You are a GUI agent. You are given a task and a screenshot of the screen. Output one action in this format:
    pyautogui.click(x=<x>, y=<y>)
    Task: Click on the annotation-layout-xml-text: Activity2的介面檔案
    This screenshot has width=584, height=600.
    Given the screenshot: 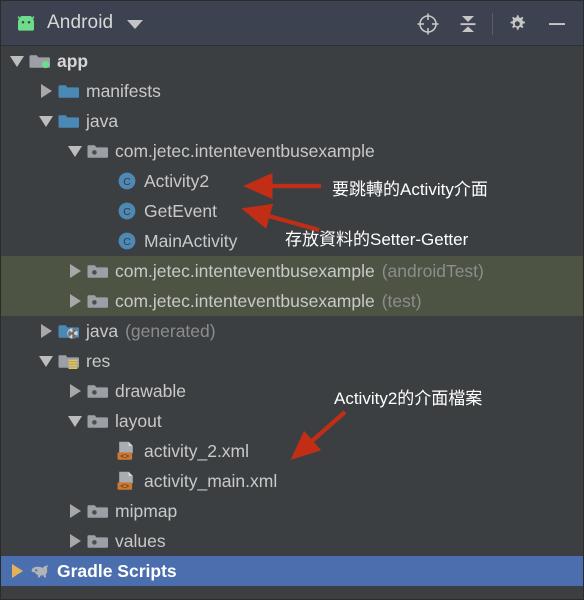 What is the action you would take?
    pyautogui.click(x=408, y=398)
    